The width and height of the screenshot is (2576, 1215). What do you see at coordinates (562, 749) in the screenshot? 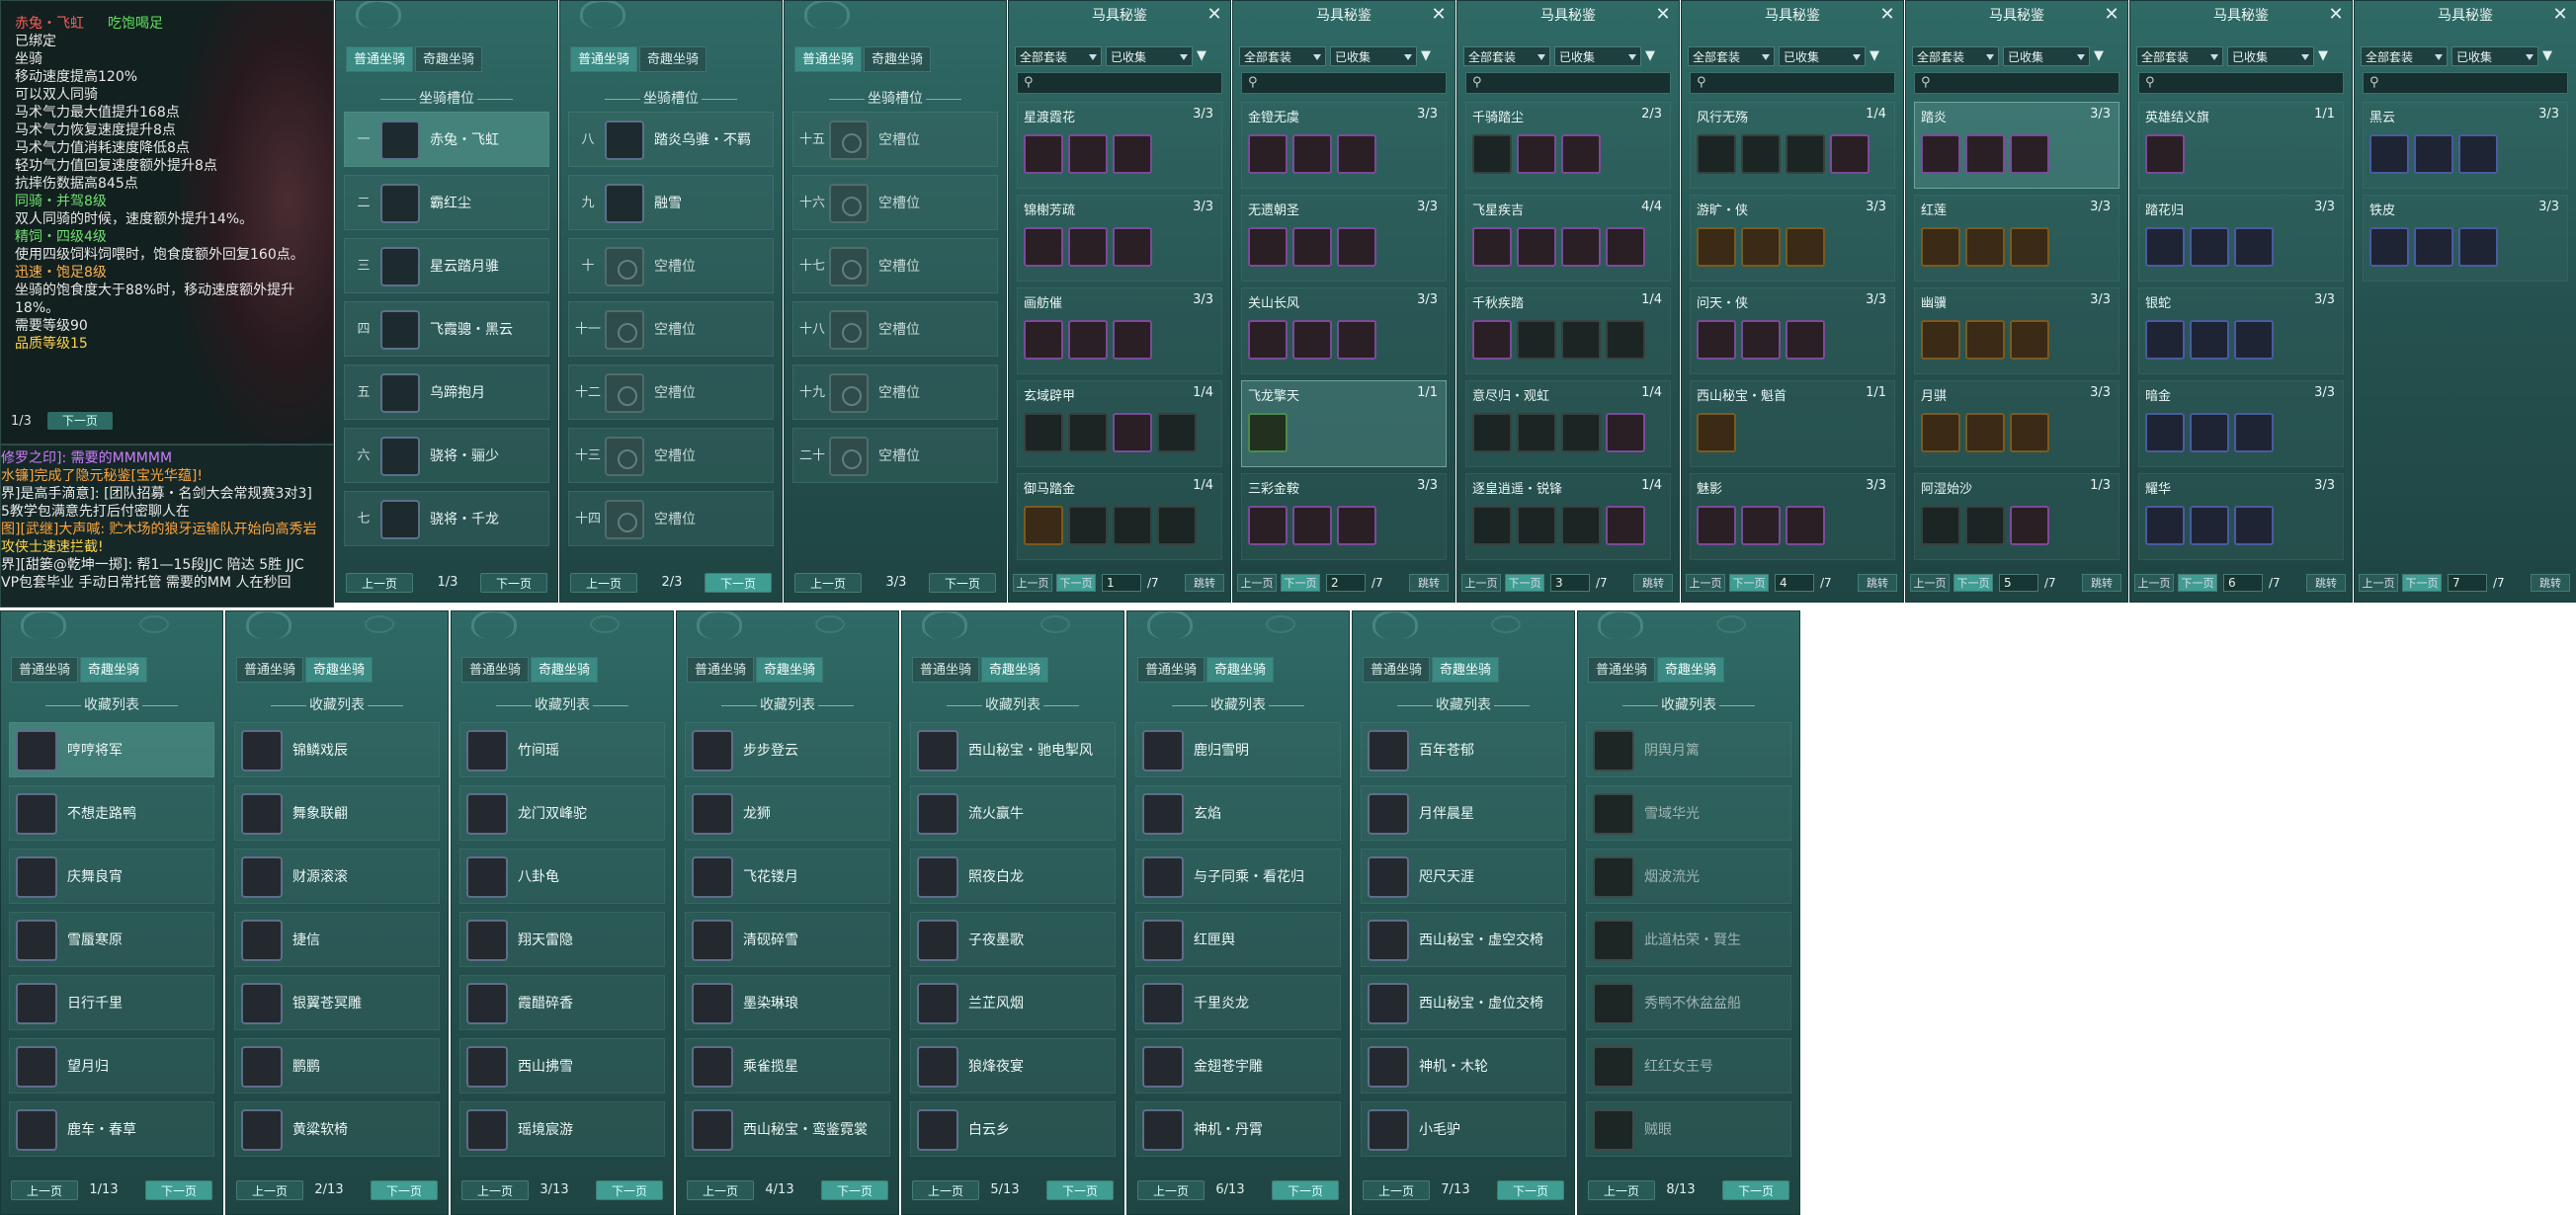
I see `collection-item: 竹间瑶` at bounding box center [562, 749].